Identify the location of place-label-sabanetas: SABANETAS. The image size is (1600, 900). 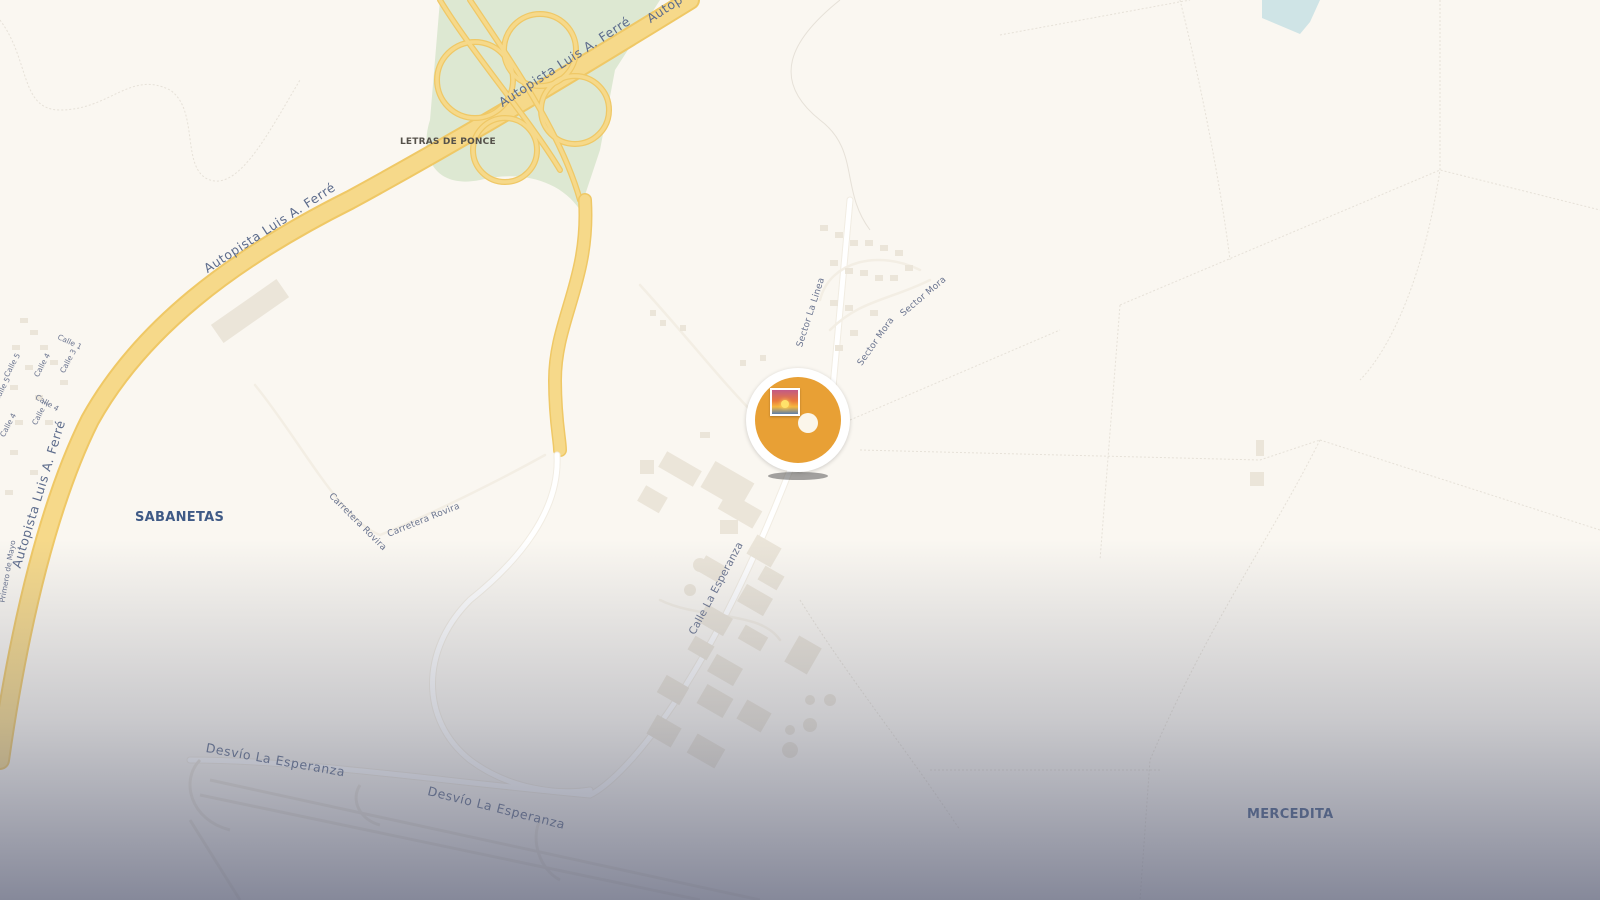
(180, 517).